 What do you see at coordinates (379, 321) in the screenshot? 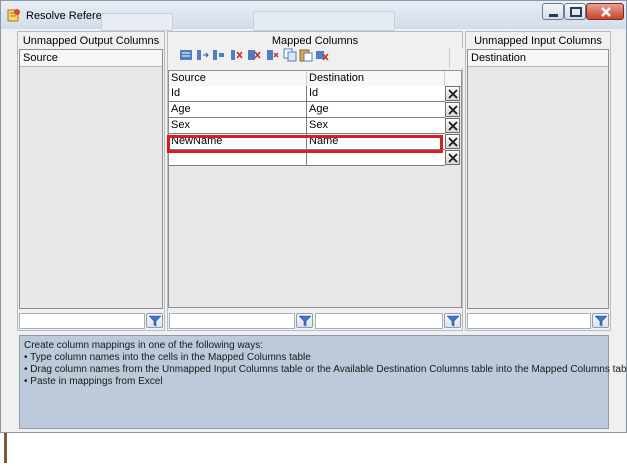
I see `mapped-destination-filter-input` at bounding box center [379, 321].